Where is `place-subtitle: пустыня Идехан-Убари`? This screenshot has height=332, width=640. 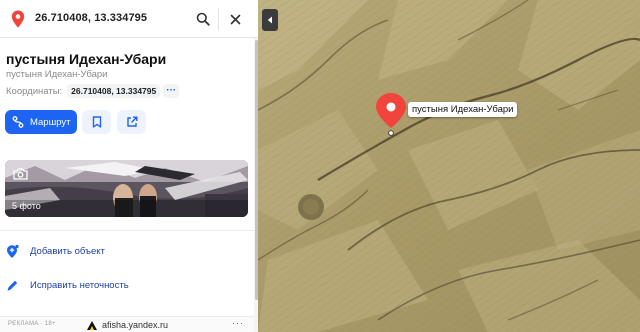 place-subtitle: пустыня Идехан-Убари is located at coordinates (57, 74).